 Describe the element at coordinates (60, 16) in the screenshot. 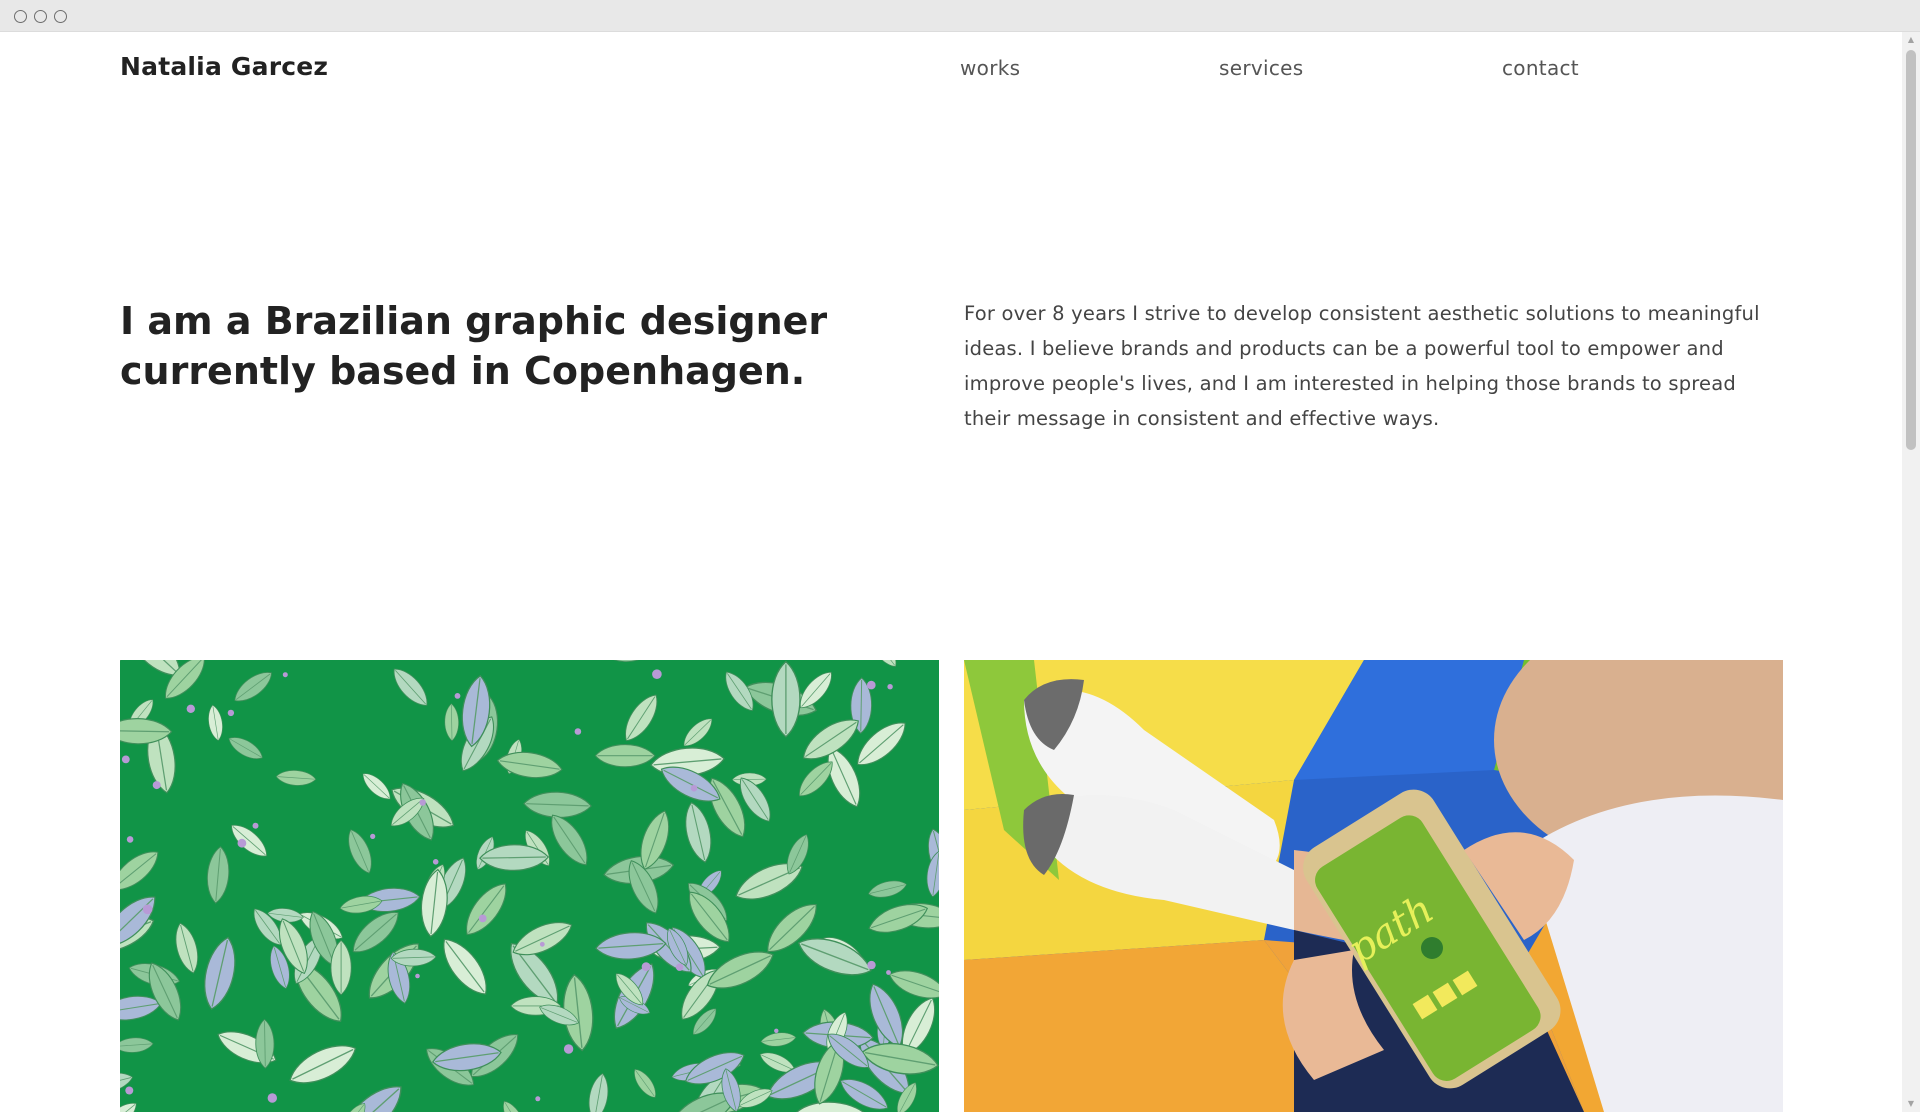

I see `window-zoom-button` at that location.